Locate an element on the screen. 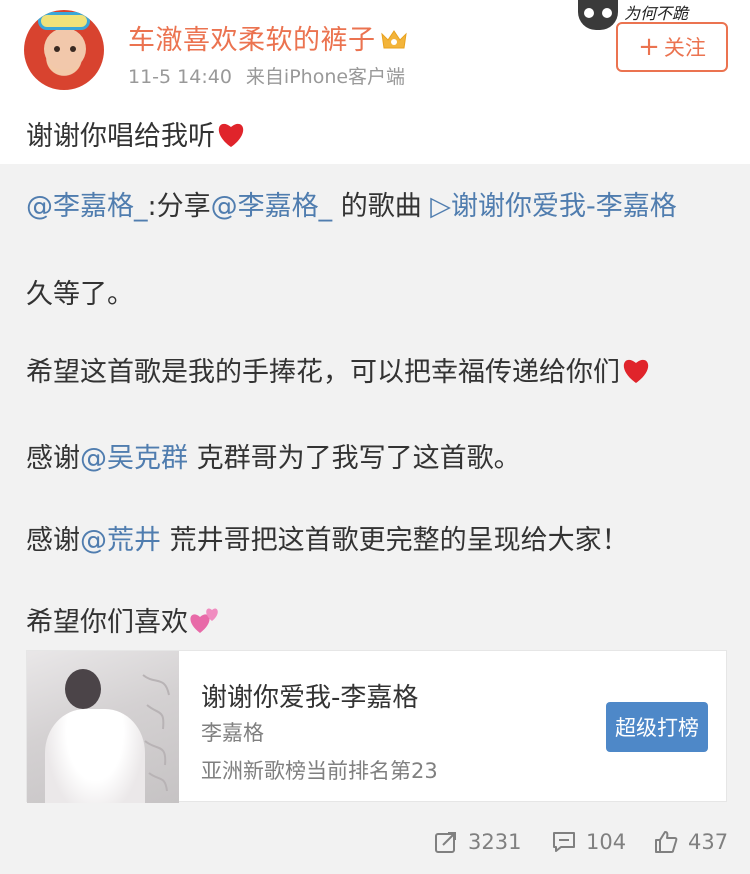 Image resolution: width=750 pixels, height=874 pixels. post-text: 谢谢你唱给我听 is located at coordinates (375, 131).